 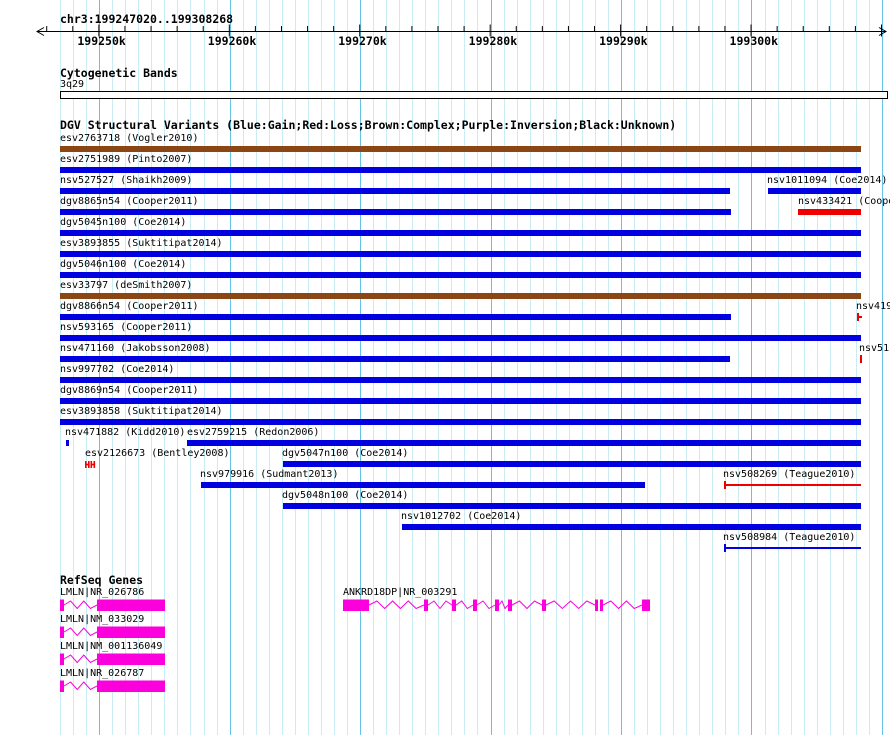 What do you see at coordinates (129, 307) in the screenshot?
I see `variant-label: dgv8866n54 (Cooper2011)` at bounding box center [129, 307].